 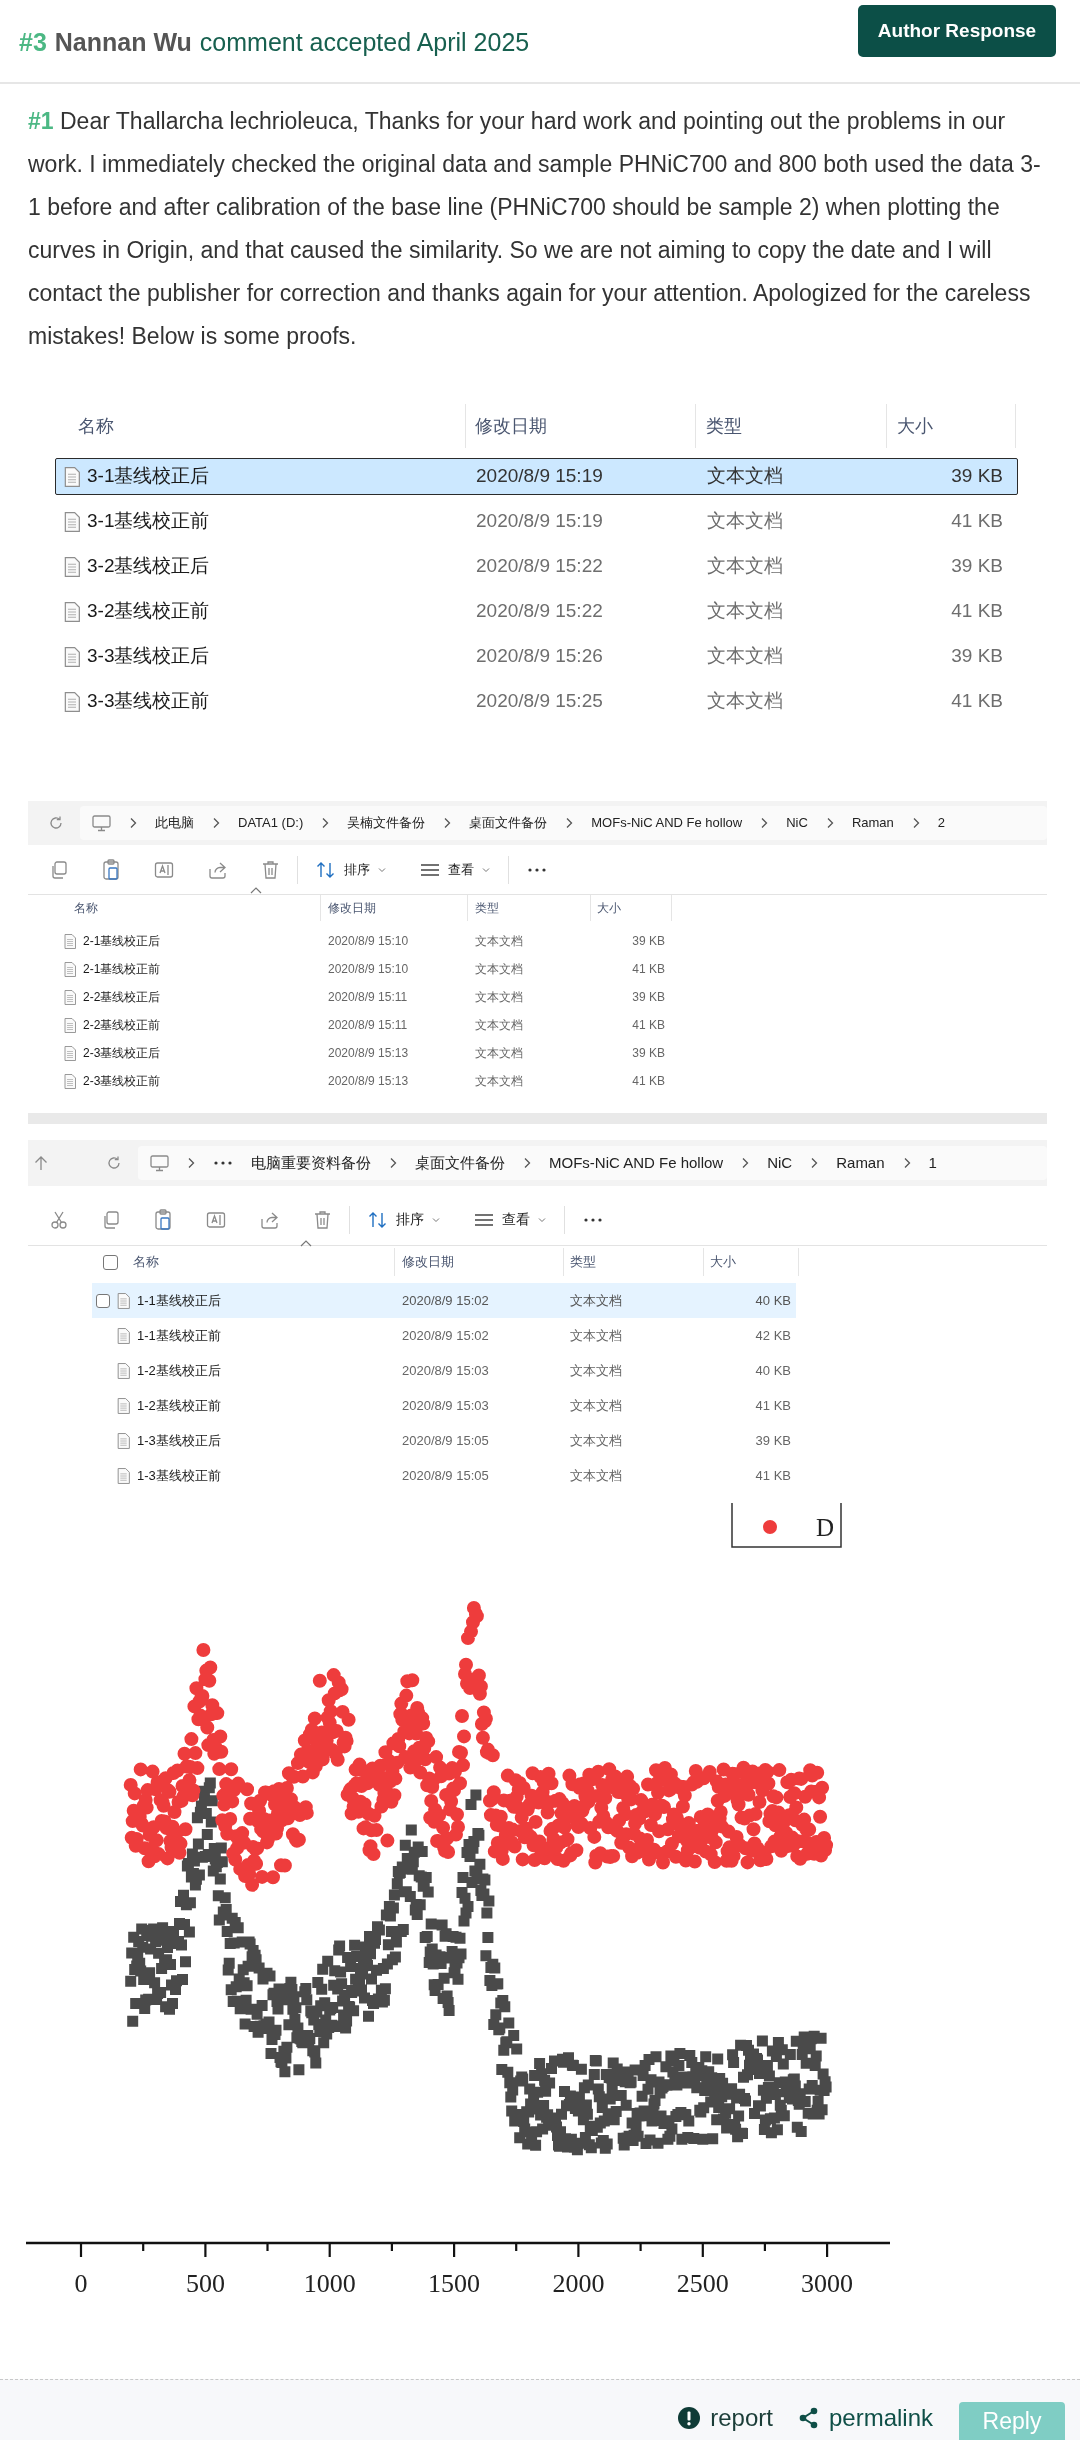 What do you see at coordinates (536, 521) in the screenshot?
I see `file-row: 3-1基线校正前 2020/8/9 15:19 文本文档 41 KB` at bounding box center [536, 521].